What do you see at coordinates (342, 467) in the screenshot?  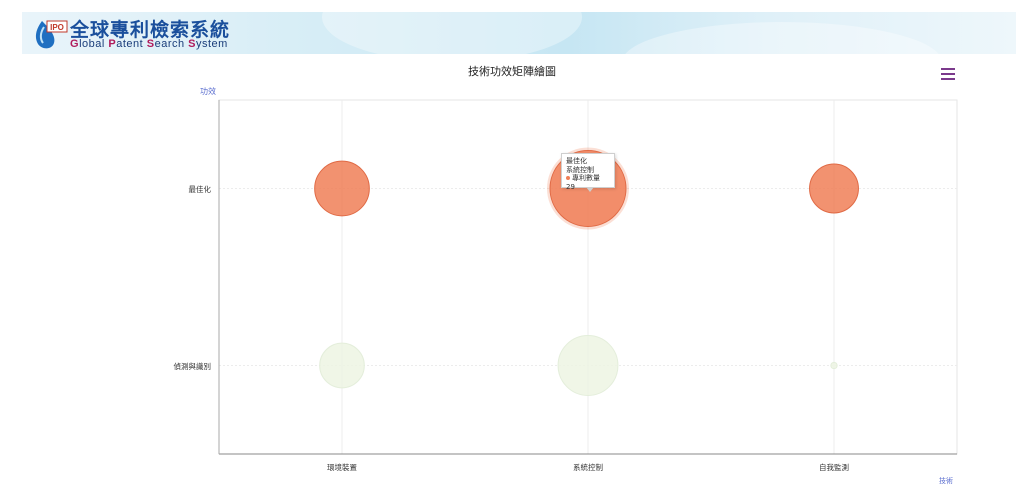 I see `x-tick-label: 環境裝置` at bounding box center [342, 467].